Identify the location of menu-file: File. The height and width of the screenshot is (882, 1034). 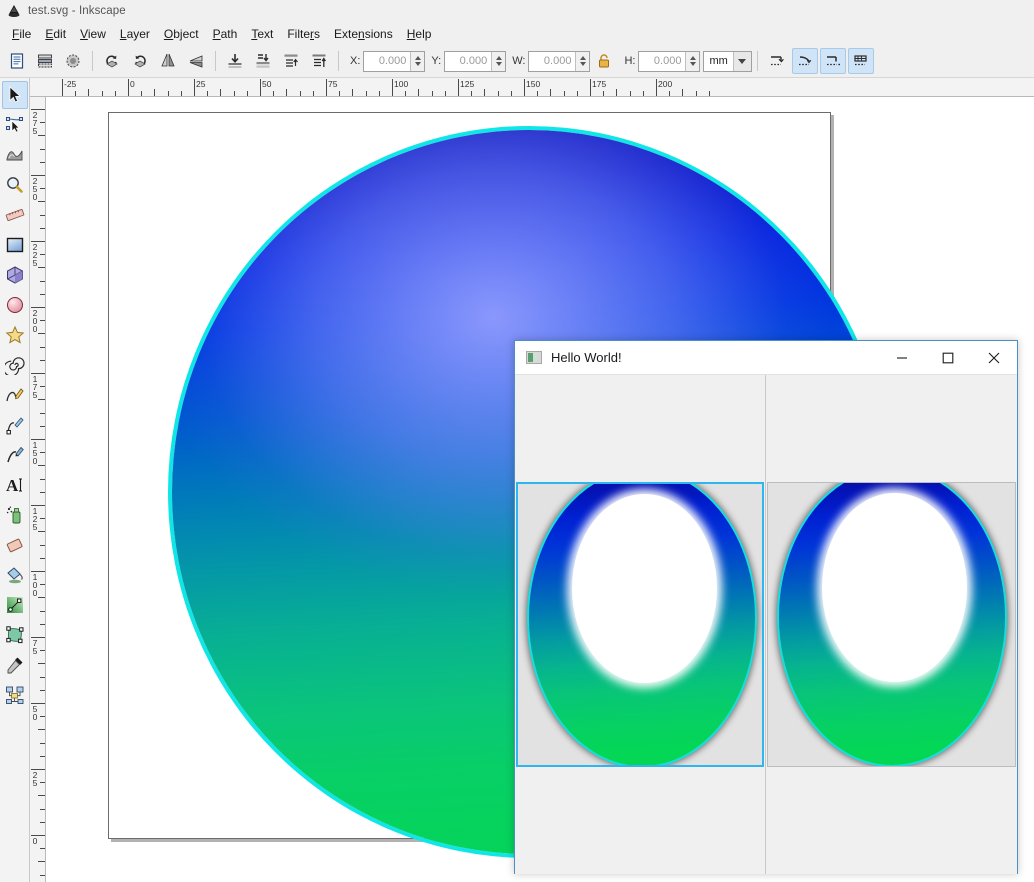
(21, 34).